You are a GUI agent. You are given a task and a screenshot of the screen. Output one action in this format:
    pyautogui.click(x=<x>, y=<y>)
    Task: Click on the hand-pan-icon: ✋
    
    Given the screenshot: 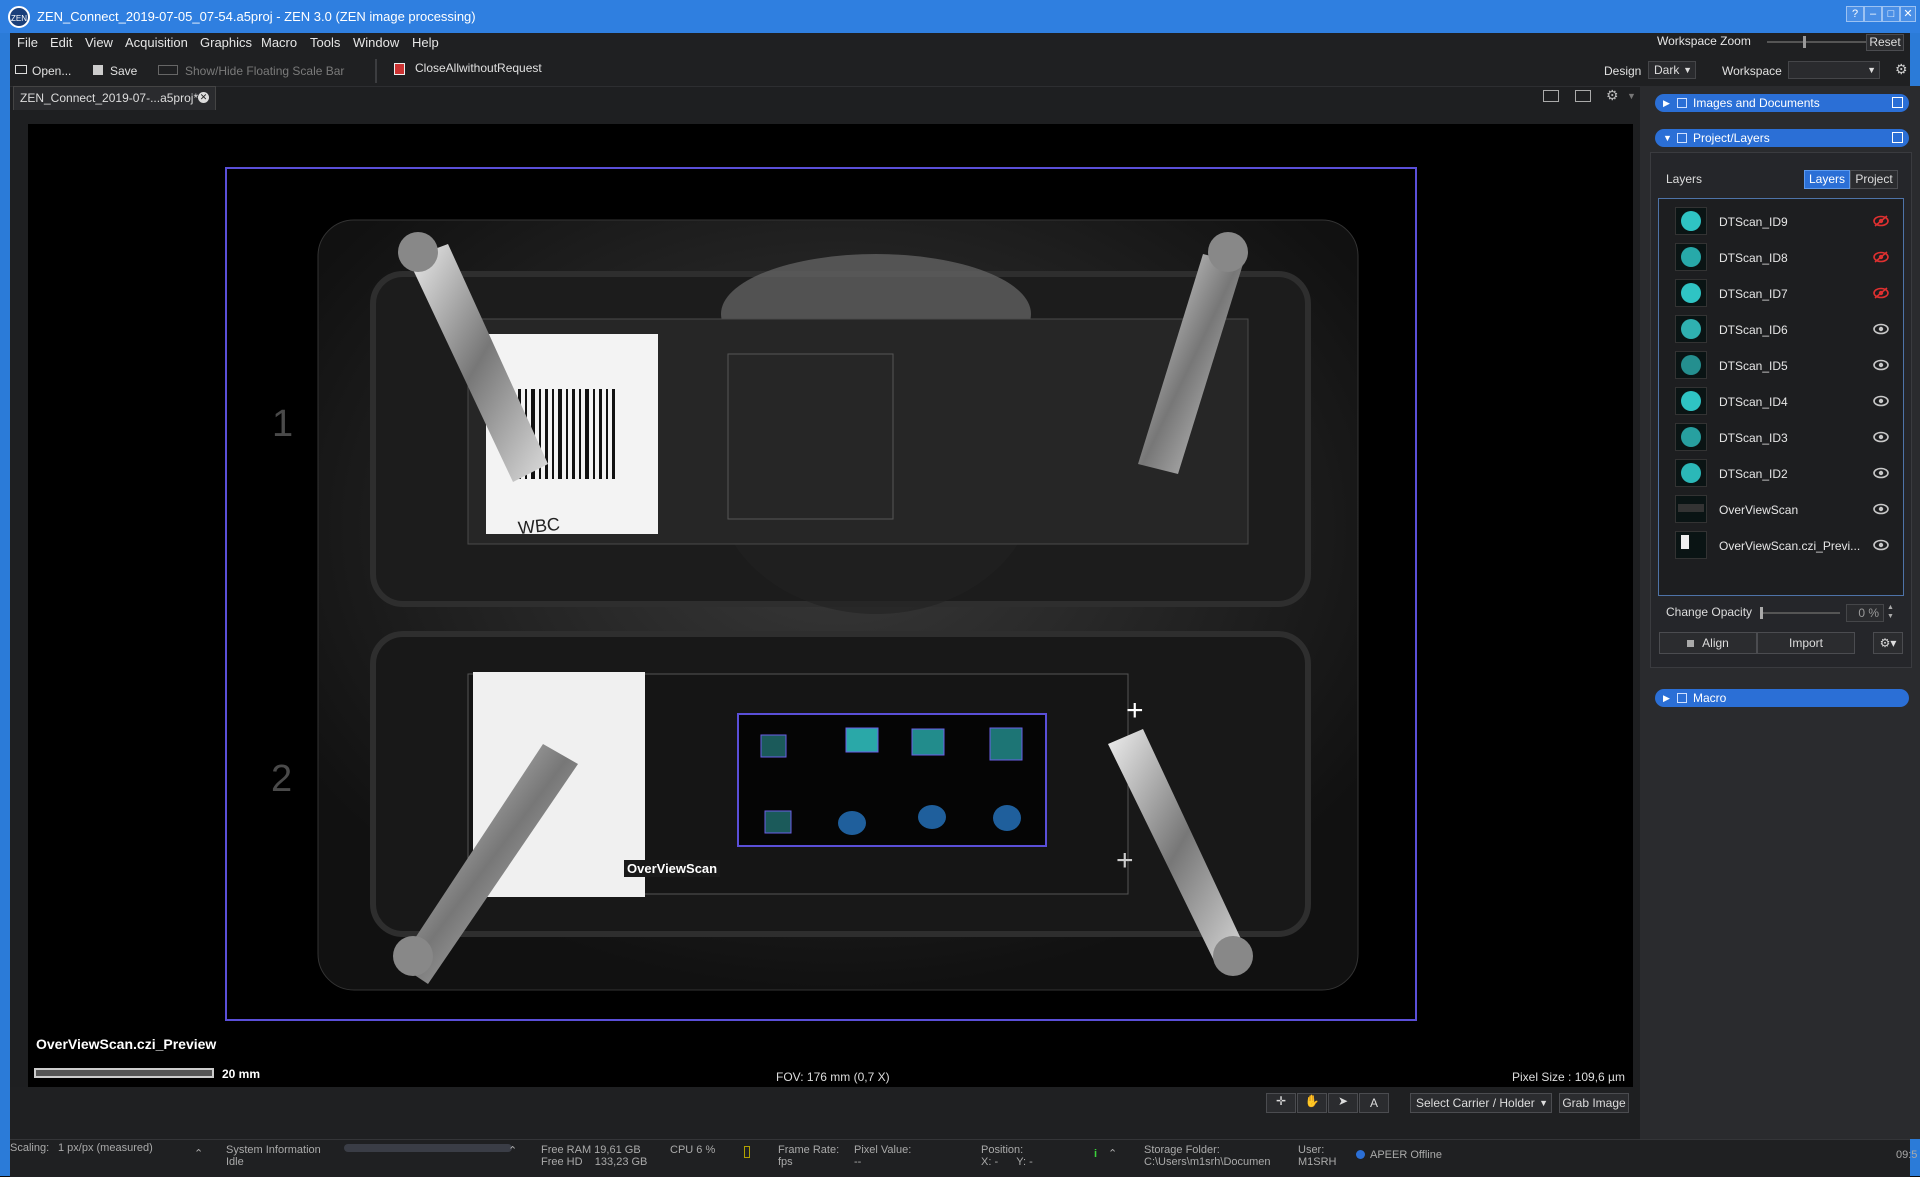 What is the action you would take?
    pyautogui.click(x=1312, y=1103)
    